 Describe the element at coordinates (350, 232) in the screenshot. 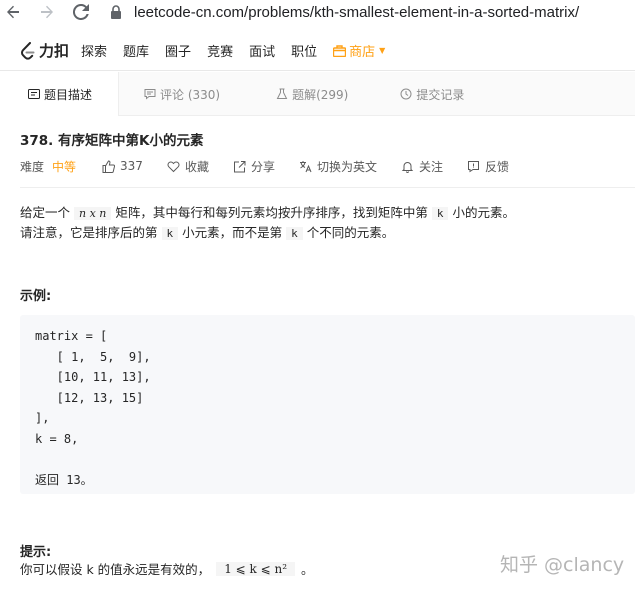

I see `desc-text: 个不同的元素。` at that location.